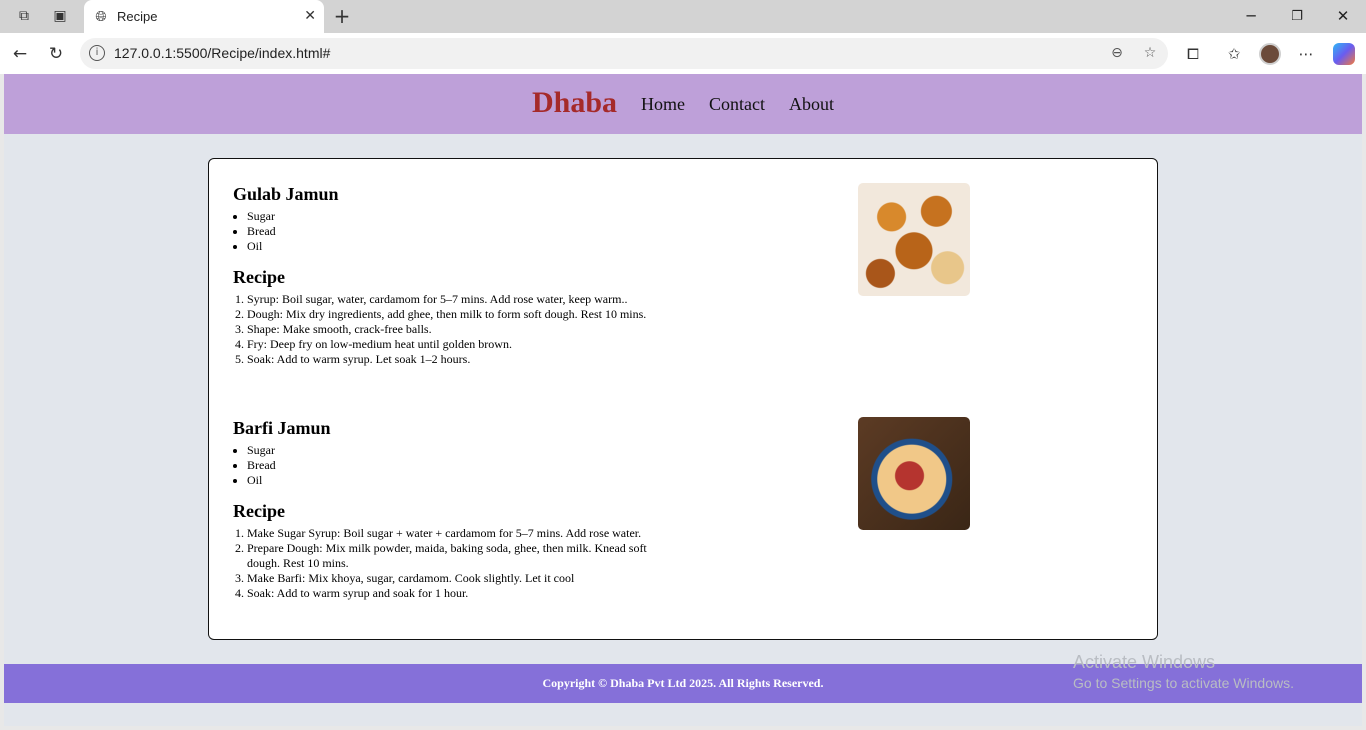  Describe the element at coordinates (1251, 16) in the screenshot. I see `minimize-icon: ─` at that location.